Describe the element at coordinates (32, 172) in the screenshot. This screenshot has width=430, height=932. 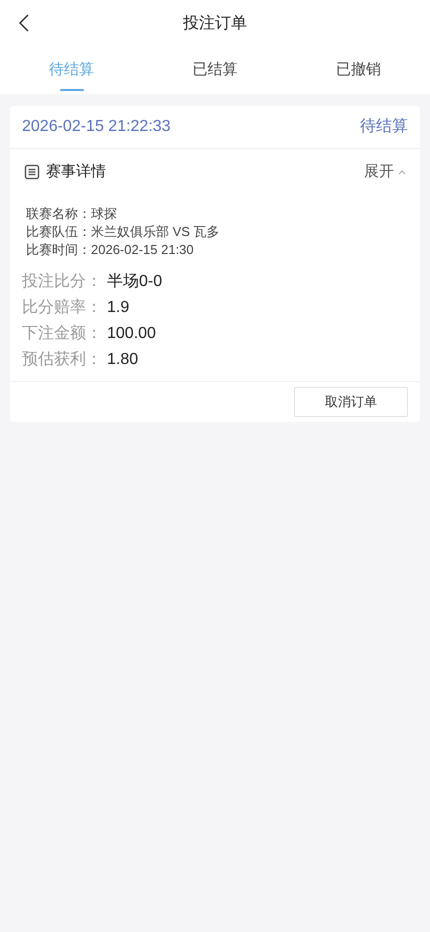
I see `list-icon` at that location.